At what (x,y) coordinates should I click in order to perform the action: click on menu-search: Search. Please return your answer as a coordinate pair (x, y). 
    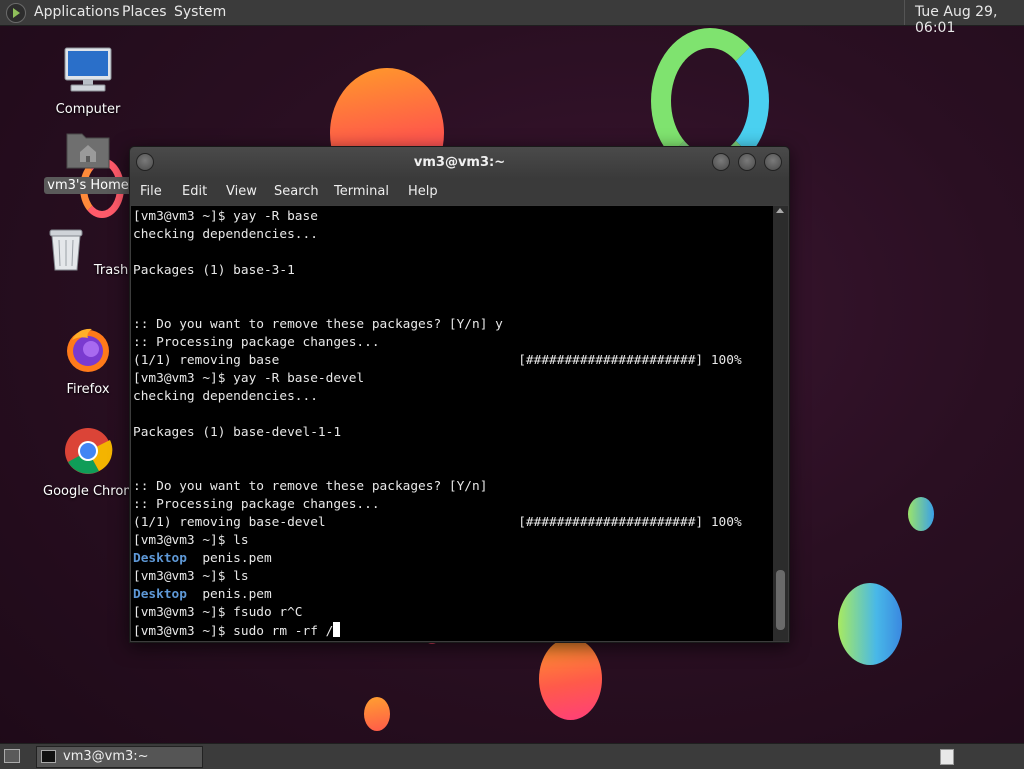
    Looking at the image, I should click on (296, 191).